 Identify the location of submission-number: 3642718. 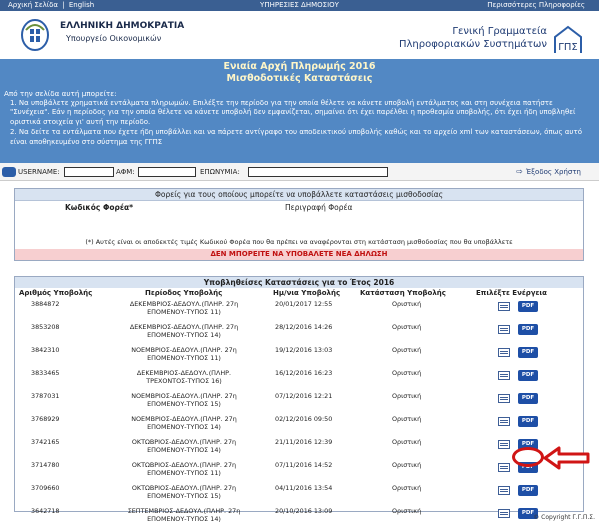
(45, 511).